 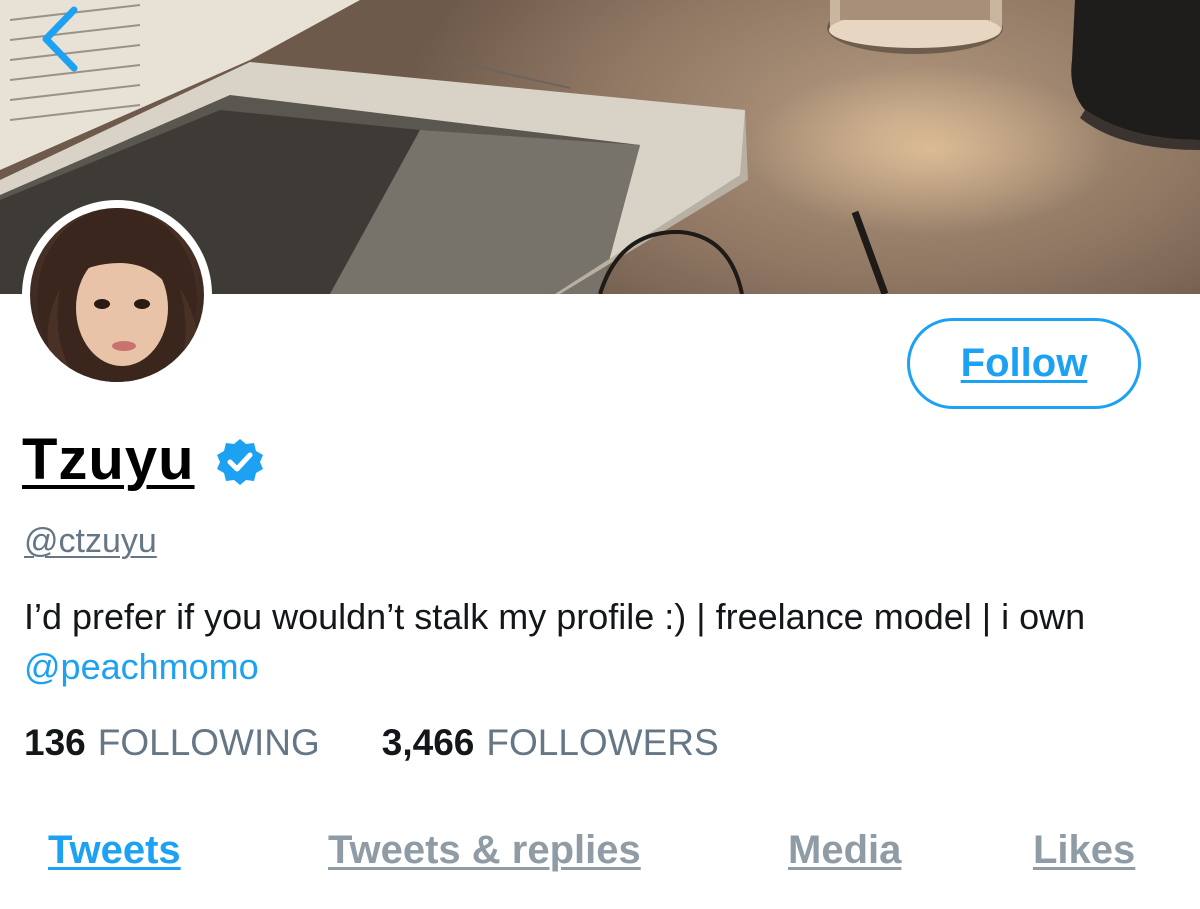 I want to click on verified-badge-icon, so click(x=239, y=461).